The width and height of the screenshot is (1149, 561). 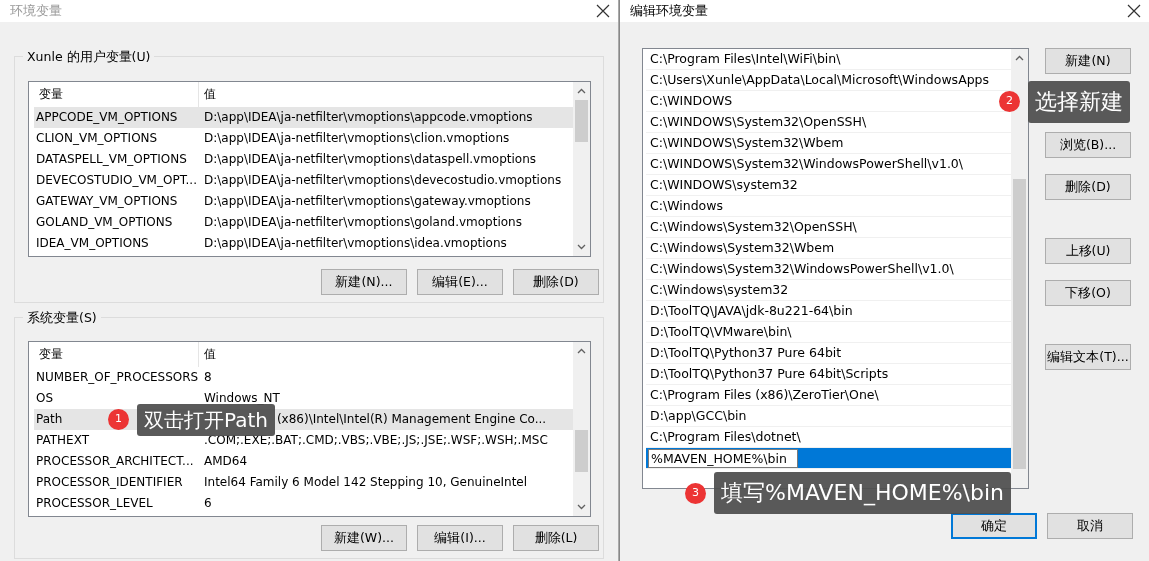 What do you see at coordinates (1064, 101) in the screenshot?
I see `annotation-tooltip: 2 选择新建` at bounding box center [1064, 101].